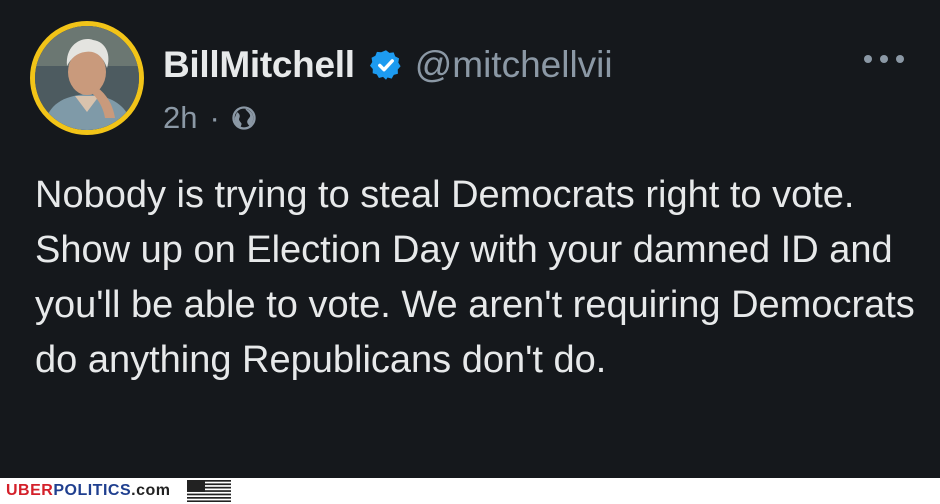 This screenshot has width=940, height=504. I want to click on timestamp: 2h, so click(180, 118).